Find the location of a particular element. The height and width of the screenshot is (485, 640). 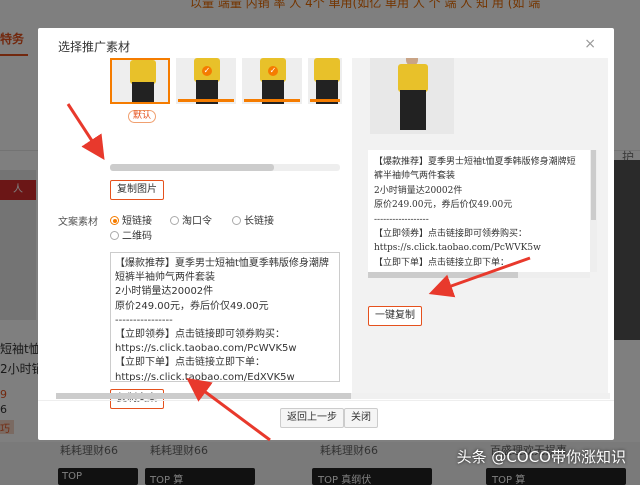

radio-qr-code: 二维码 is located at coordinates (131, 234).